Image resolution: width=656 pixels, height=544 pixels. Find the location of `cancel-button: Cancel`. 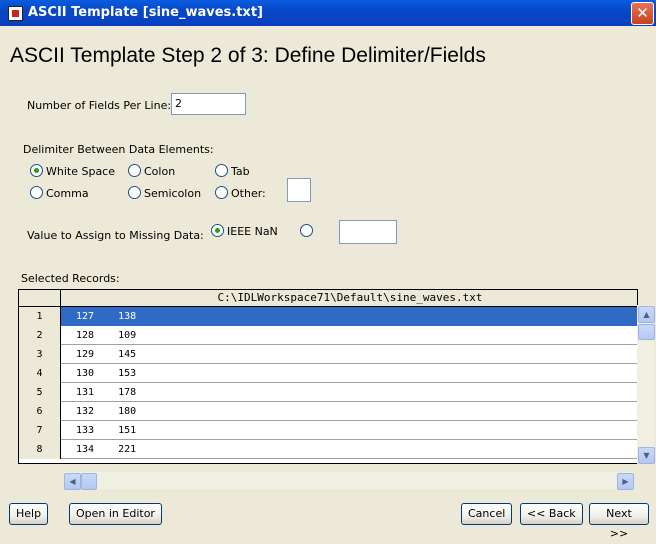

cancel-button: Cancel is located at coordinates (487, 514).